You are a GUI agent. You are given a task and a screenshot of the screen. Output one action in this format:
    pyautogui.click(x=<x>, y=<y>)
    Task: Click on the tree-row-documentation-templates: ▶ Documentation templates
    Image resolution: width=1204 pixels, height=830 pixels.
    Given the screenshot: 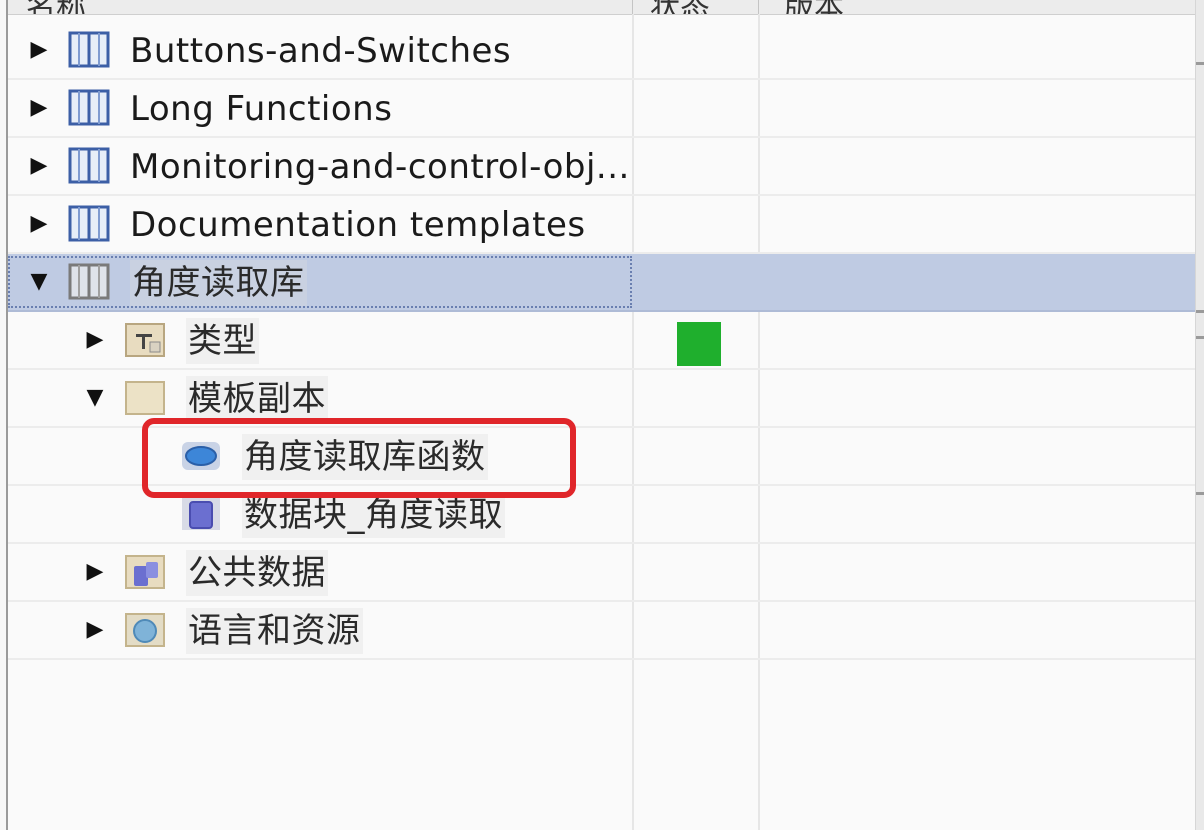 What is the action you would take?
    pyautogui.click(x=603, y=225)
    